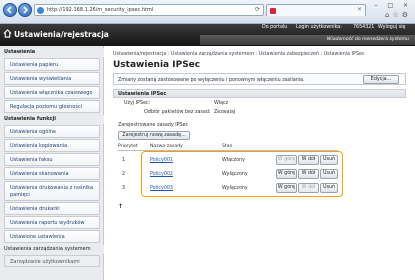 Image resolution: width=415 pixels, height=280 pixels. Describe the element at coordinates (45, 262) in the screenshot. I see `sidebar-item-label: Zarządzanie użytkownikami` at that location.